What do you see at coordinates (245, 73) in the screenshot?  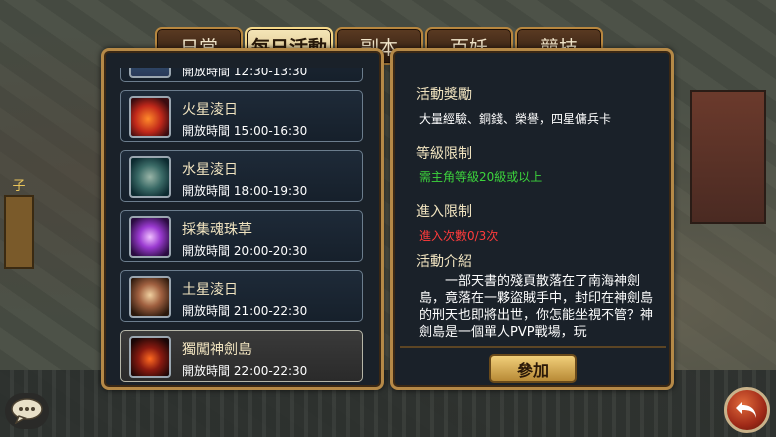 I see `activity-time: 開放時間 12:30-13:30` at bounding box center [245, 73].